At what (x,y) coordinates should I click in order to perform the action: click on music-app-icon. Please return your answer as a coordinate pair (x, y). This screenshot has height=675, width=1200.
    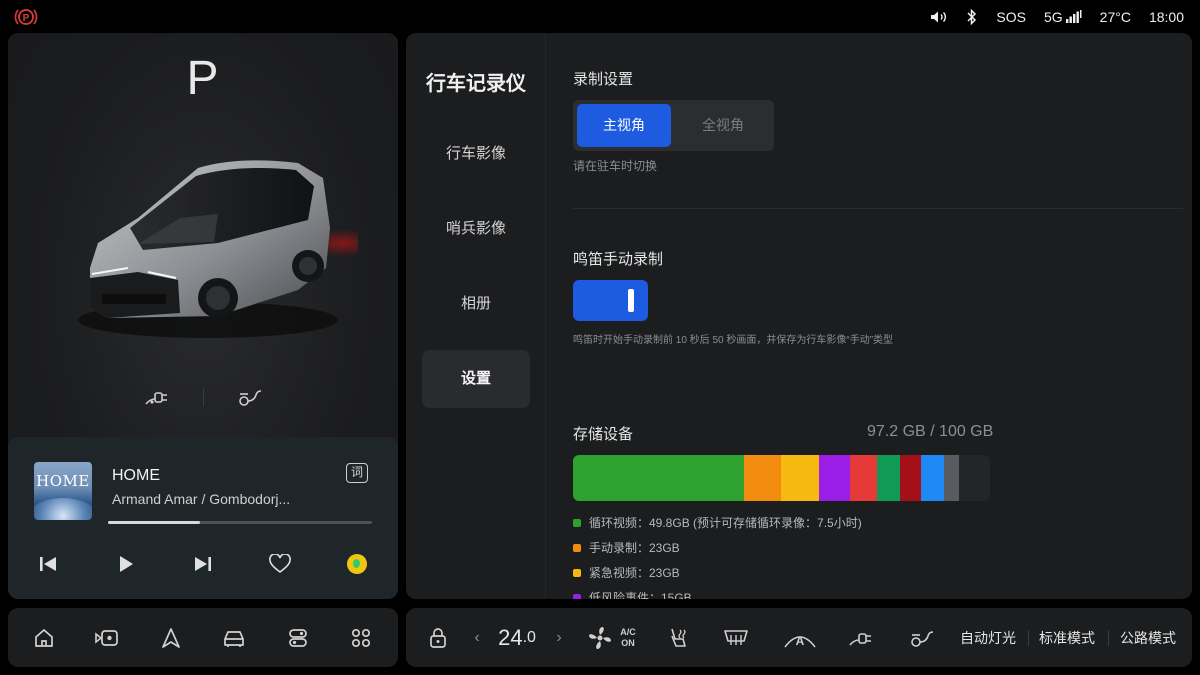
    Looking at the image, I should click on (357, 564).